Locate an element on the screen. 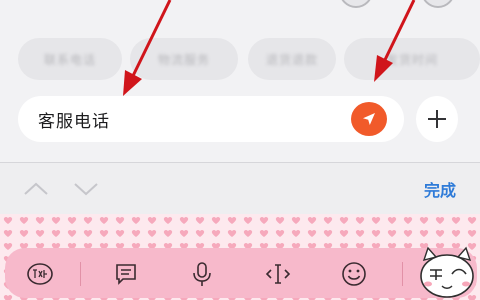  add-button is located at coordinates (437, 119).